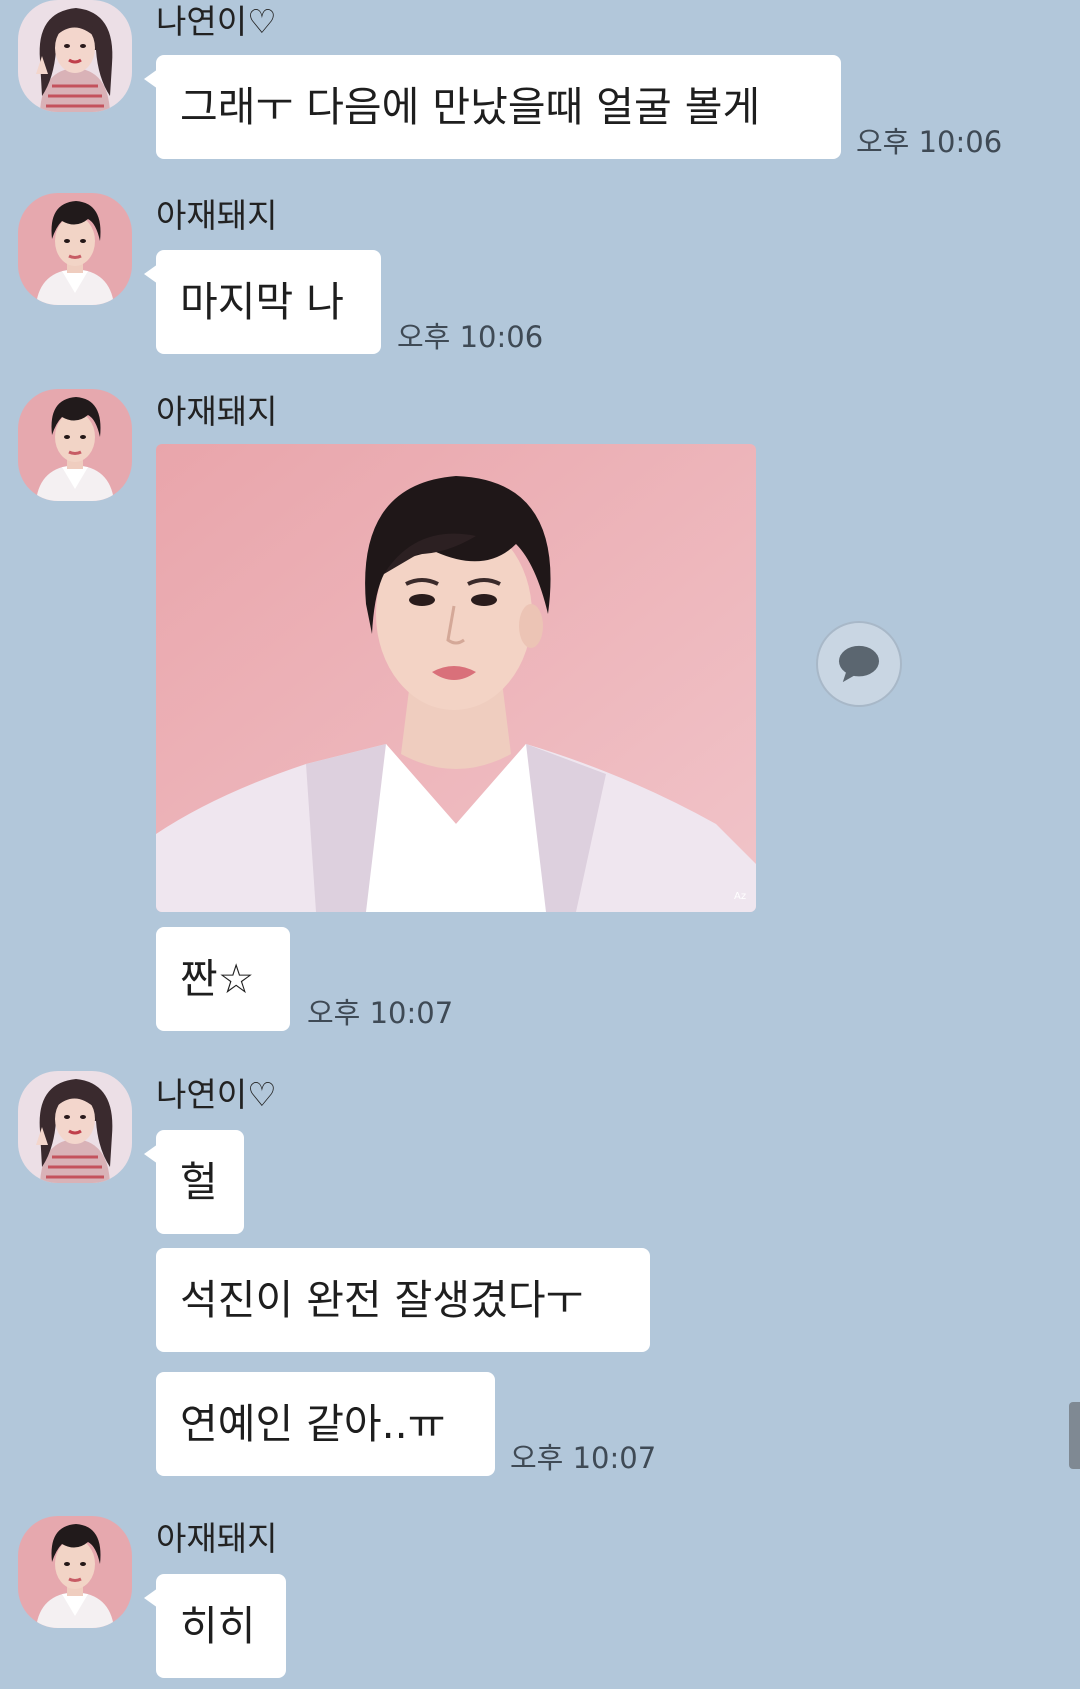 The width and height of the screenshot is (1080, 1689). I want to click on message-bubble: 짠☆, so click(223, 979).